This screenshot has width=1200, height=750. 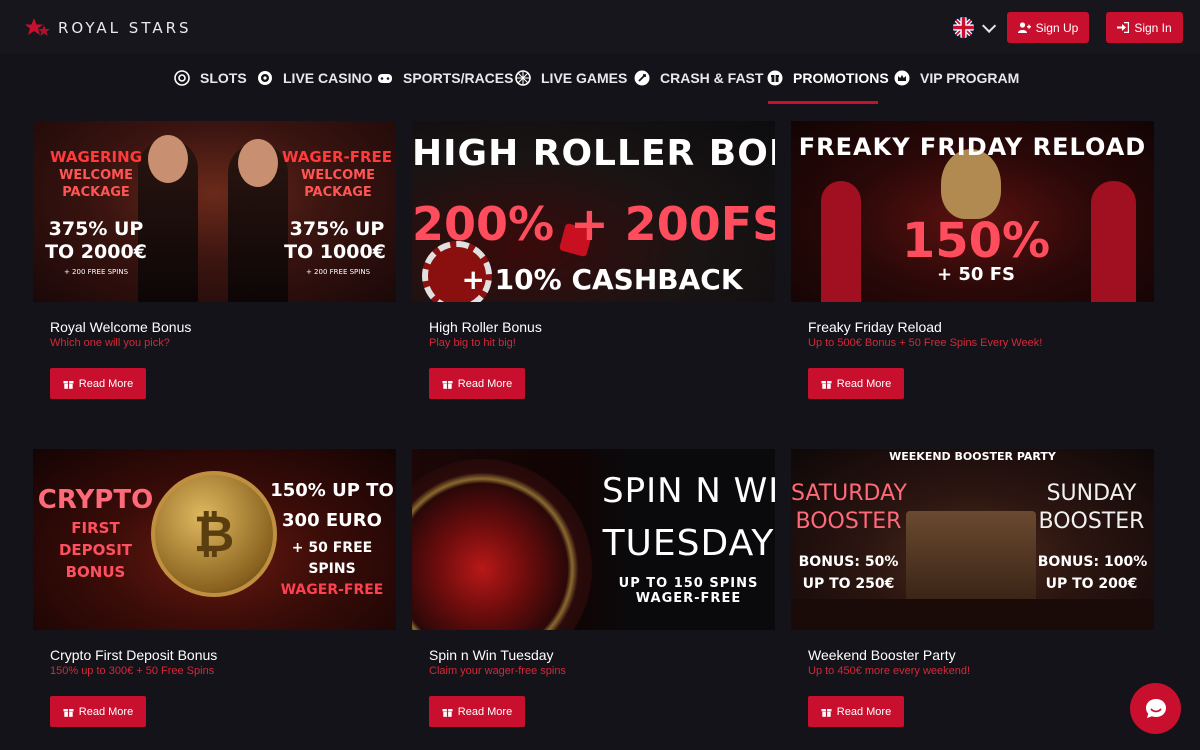 I want to click on promo-subtitle: Which one will you pick?, so click(x=110, y=343).